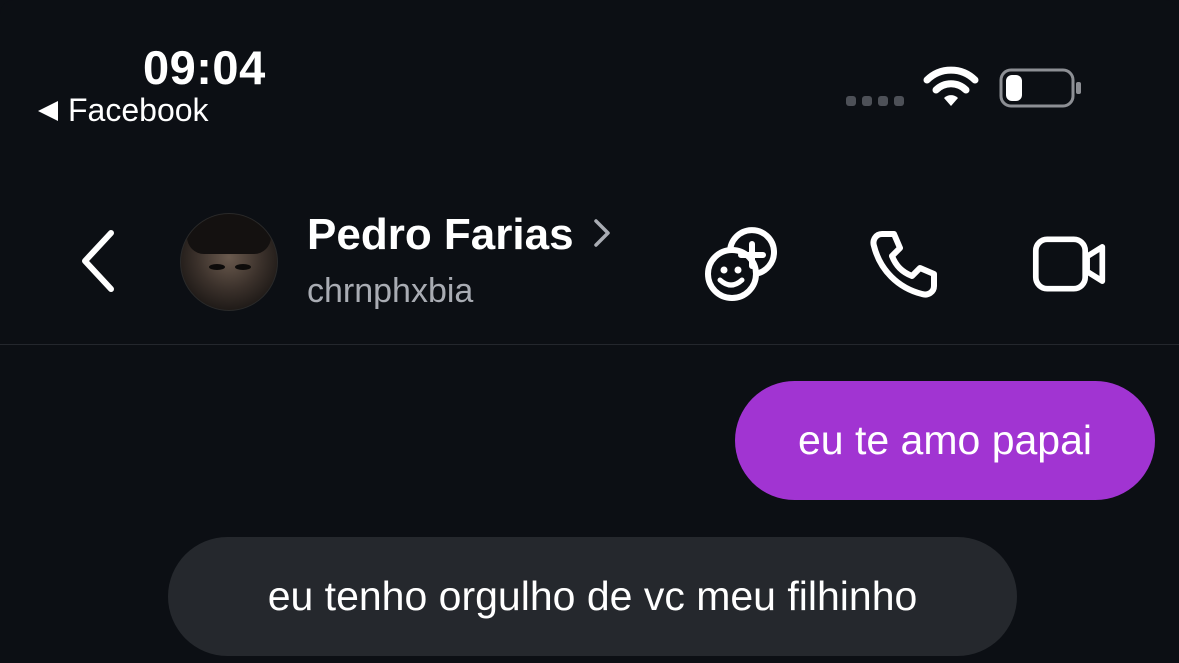 This screenshot has width=1179, height=663. Describe the element at coordinates (390, 291) in the screenshot. I see `contact-username: chrnphxbia` at that location.